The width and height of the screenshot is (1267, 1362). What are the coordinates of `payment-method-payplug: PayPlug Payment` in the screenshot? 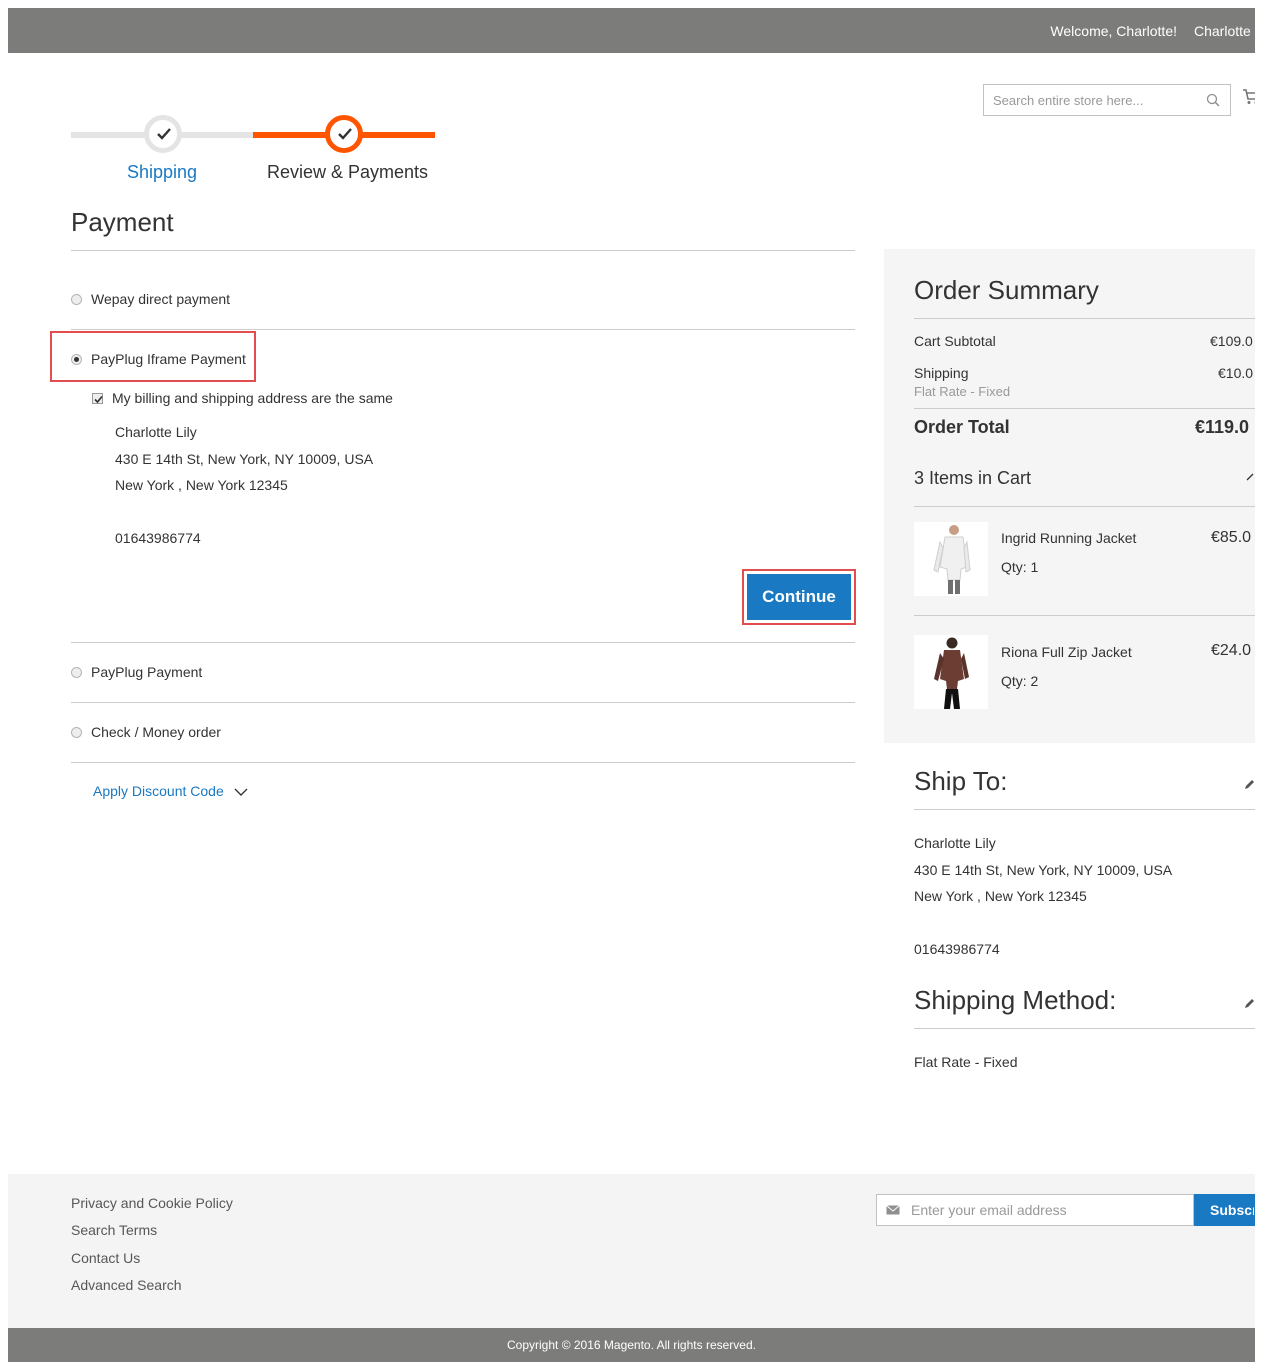 It's located at (136, 672).